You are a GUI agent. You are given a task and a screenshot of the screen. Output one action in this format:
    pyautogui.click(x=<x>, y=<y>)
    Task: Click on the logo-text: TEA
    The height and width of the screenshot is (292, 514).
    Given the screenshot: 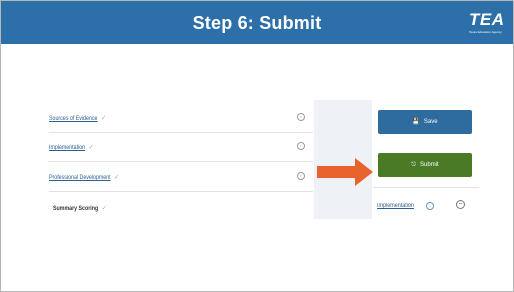 What is the action you would take?
    pyautogui.click(x=487, y=19)
    